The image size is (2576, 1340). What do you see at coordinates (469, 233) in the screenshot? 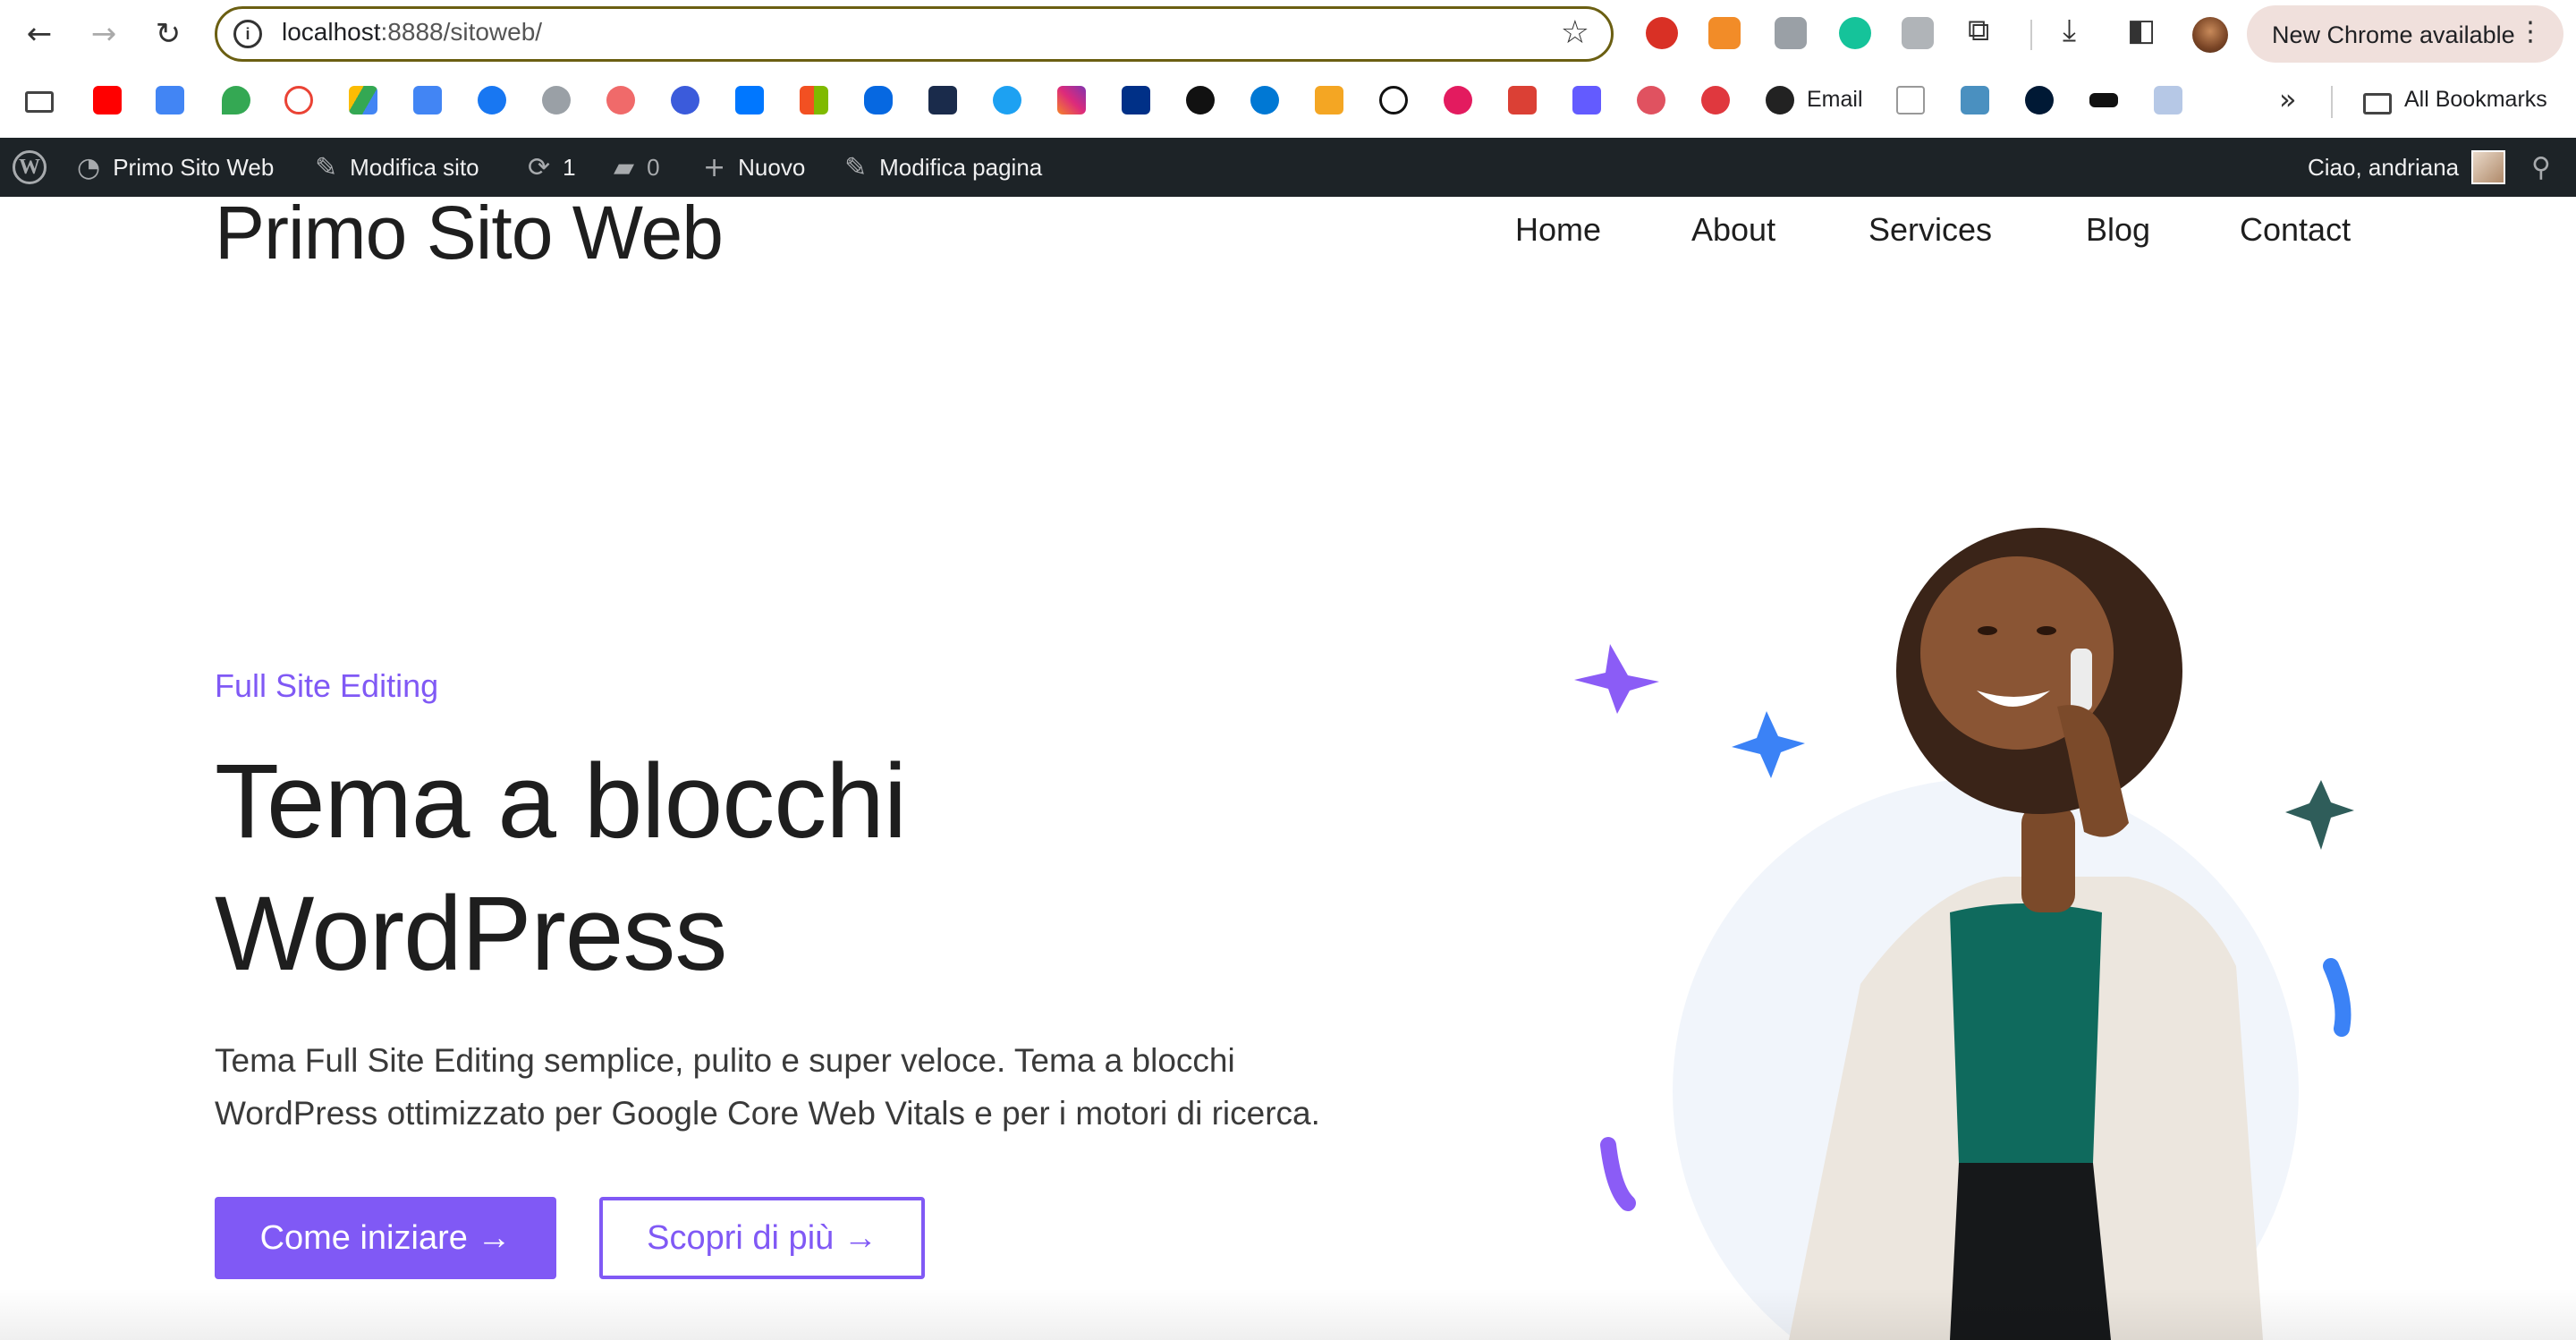
I see `site-title: Primo Sito Web` at bounding box center [469, 233].